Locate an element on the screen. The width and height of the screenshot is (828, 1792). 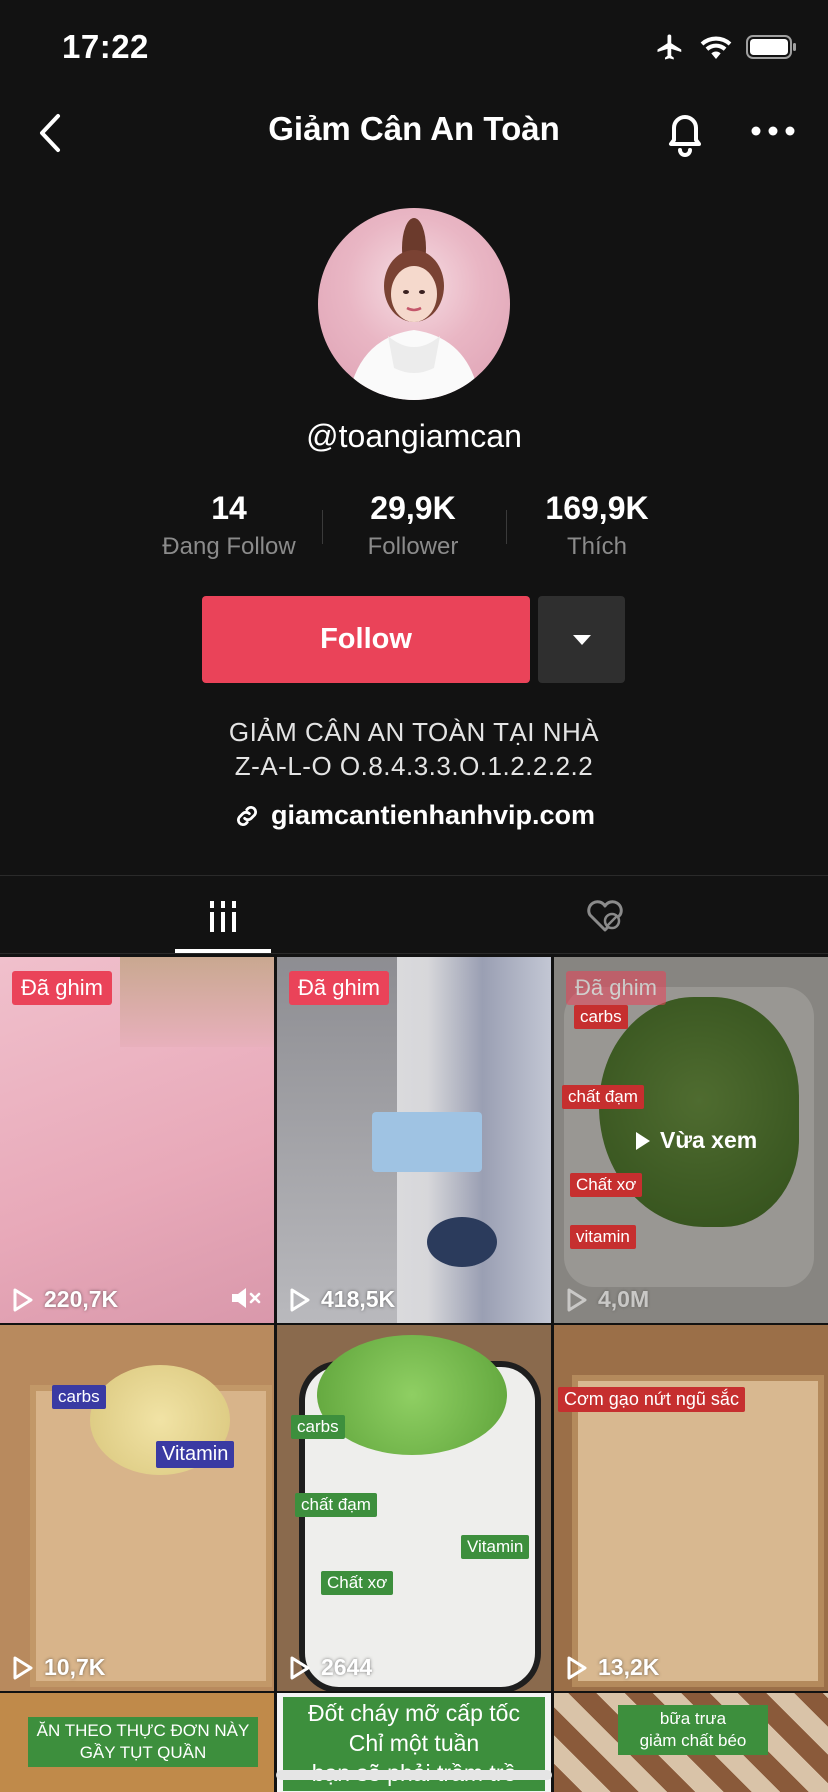
view-count-text: 220,7K is located at coordinates (81, 1299).